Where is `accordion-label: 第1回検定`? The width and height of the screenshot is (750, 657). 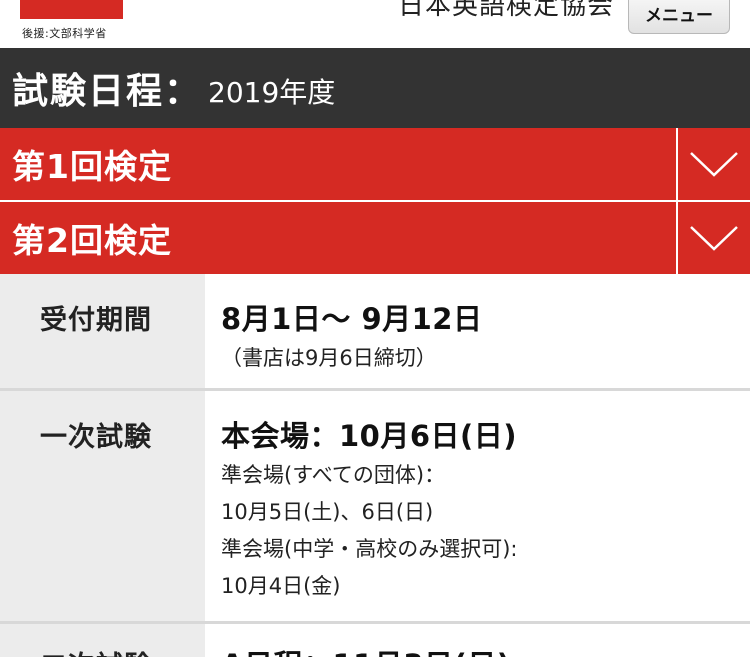 accordion-label: 第1回検定 is located at coordinates (92, 166).